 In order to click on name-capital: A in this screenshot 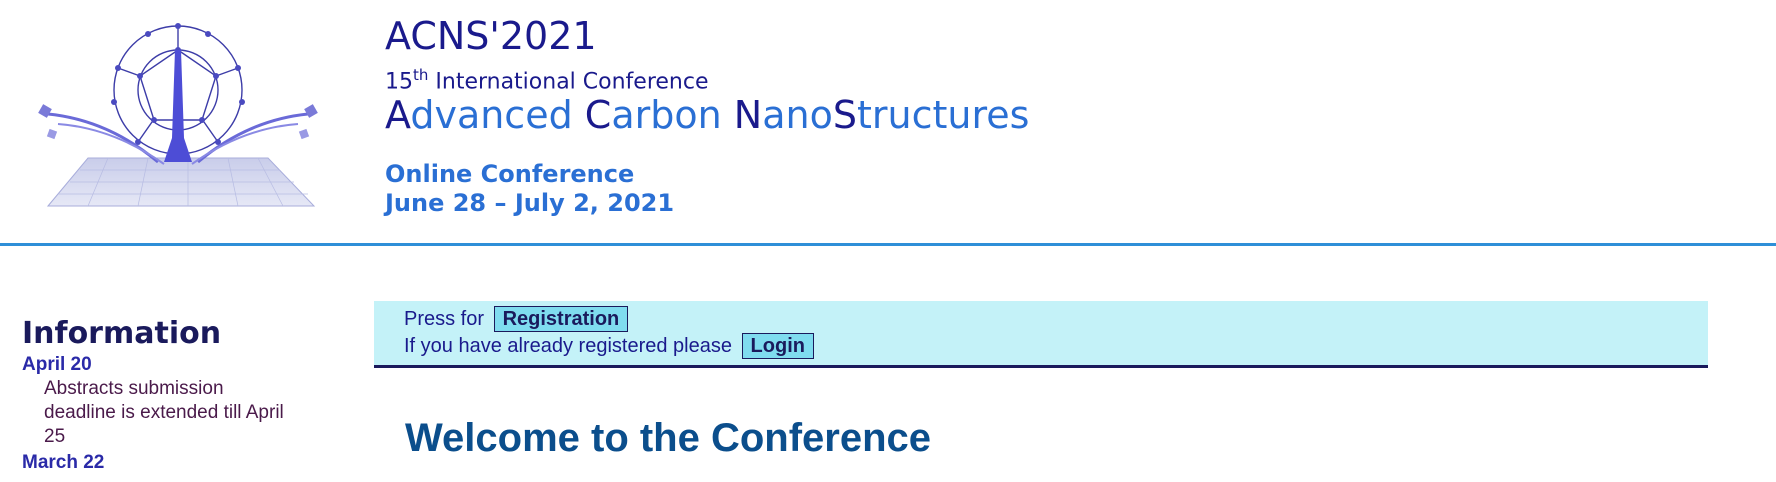, I will do `click(398, 115)`.